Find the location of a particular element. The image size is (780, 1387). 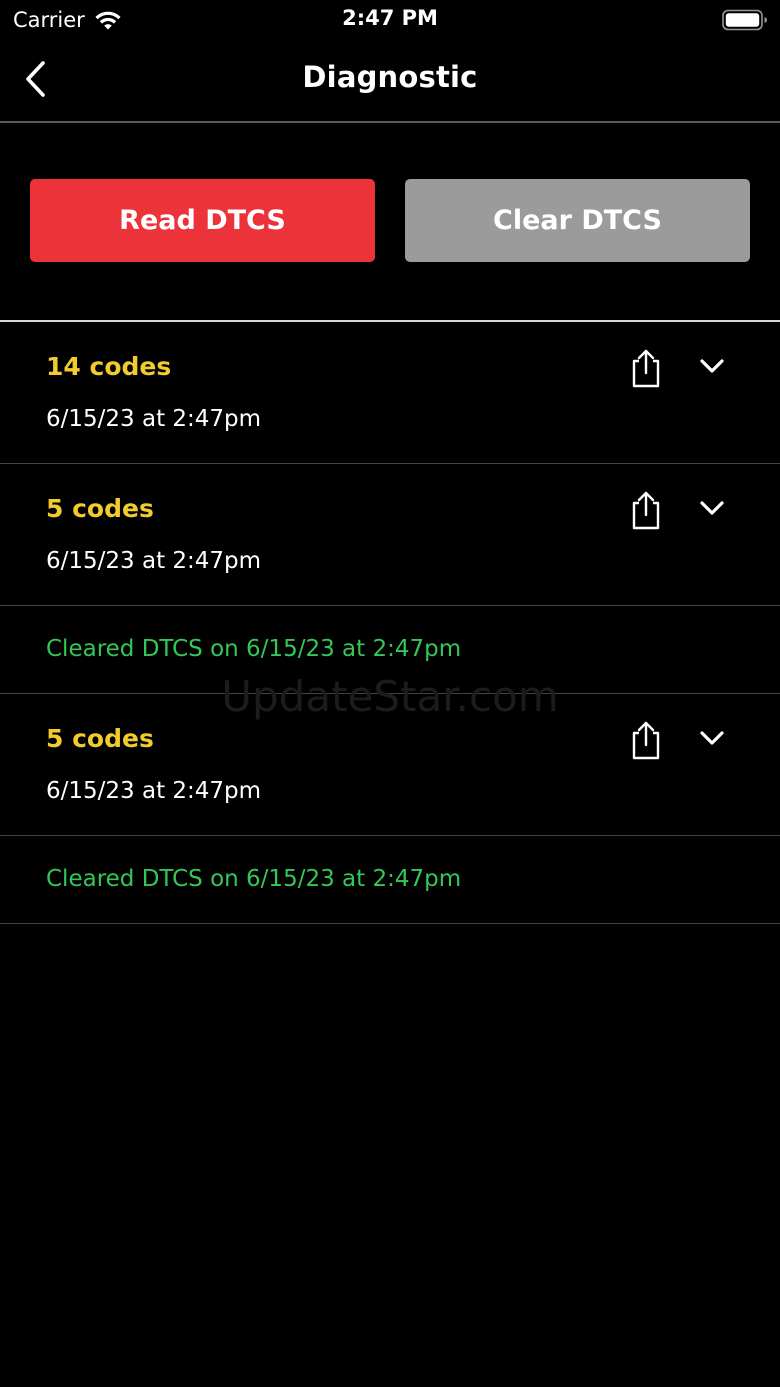

status-time: 2:47 PM is located at coordinates (390, 18).